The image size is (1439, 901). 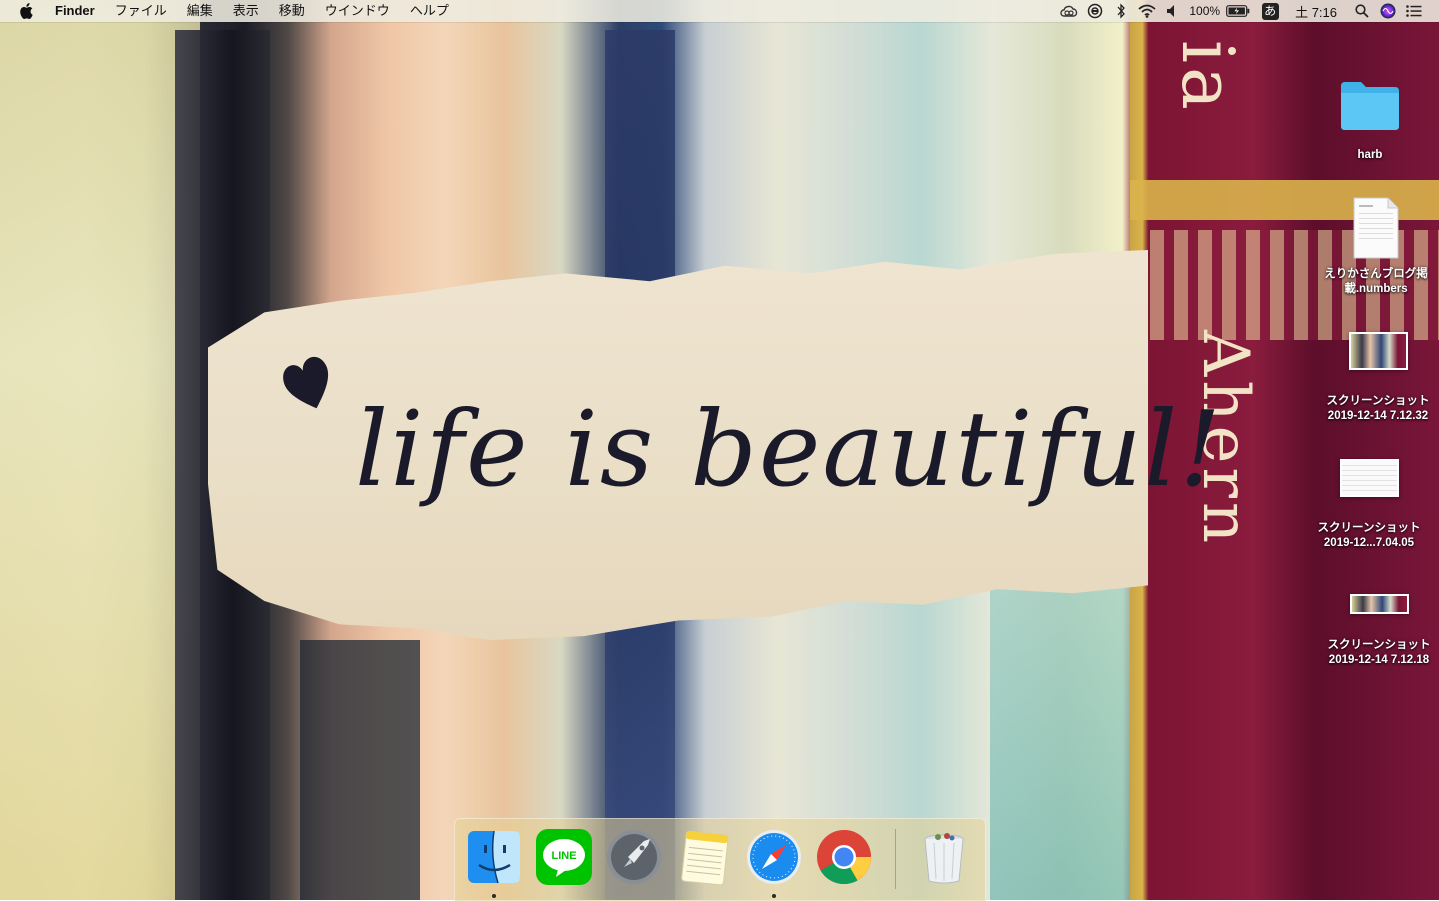 I want to click on line-icon-label: LINE, so click(x=563, y=856).